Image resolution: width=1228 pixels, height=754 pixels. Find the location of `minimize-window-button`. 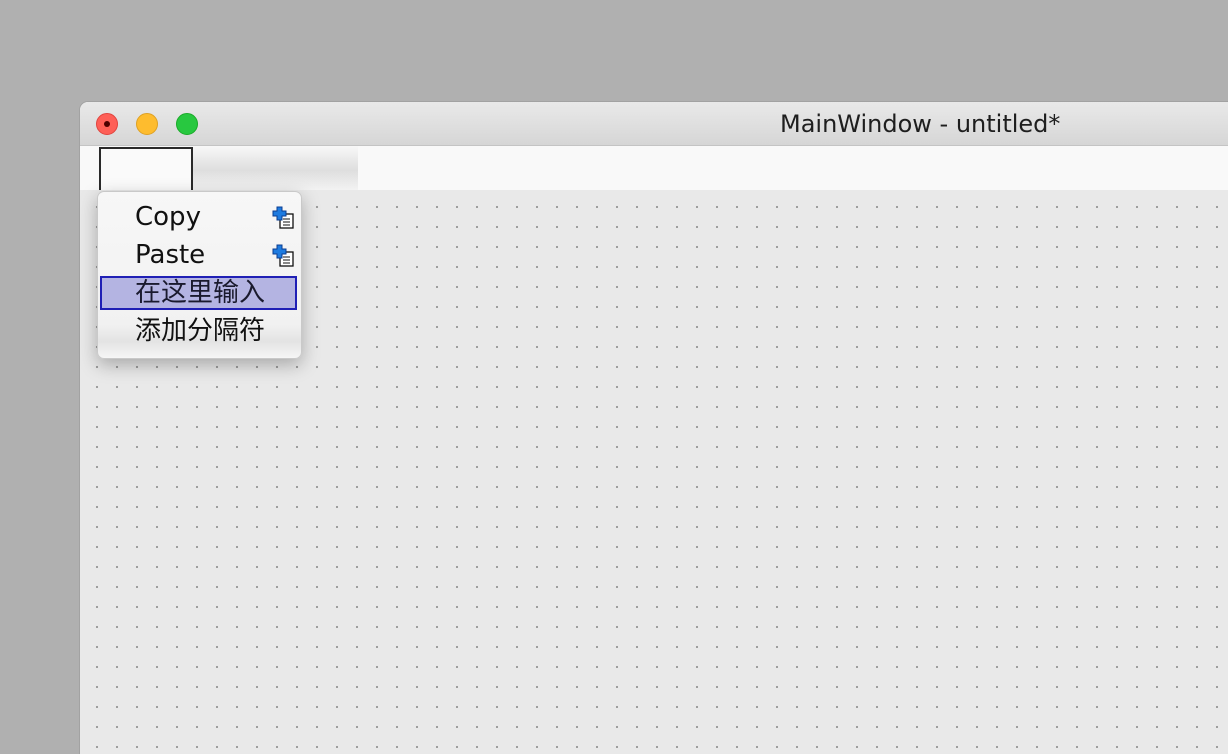

minimize-window-button is located at coordinates (147, 124).